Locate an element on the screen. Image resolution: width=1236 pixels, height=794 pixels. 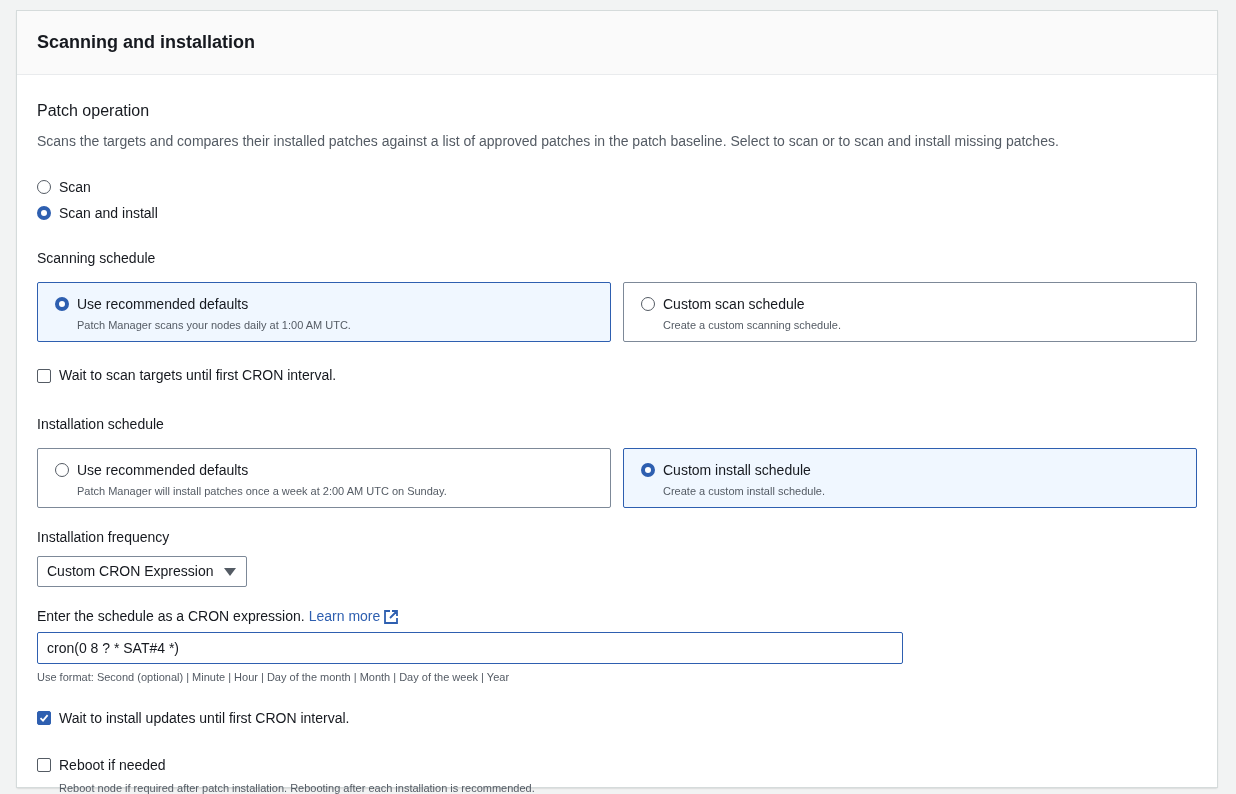
field-label: Installation schedule is located at coordinates (101, 424).